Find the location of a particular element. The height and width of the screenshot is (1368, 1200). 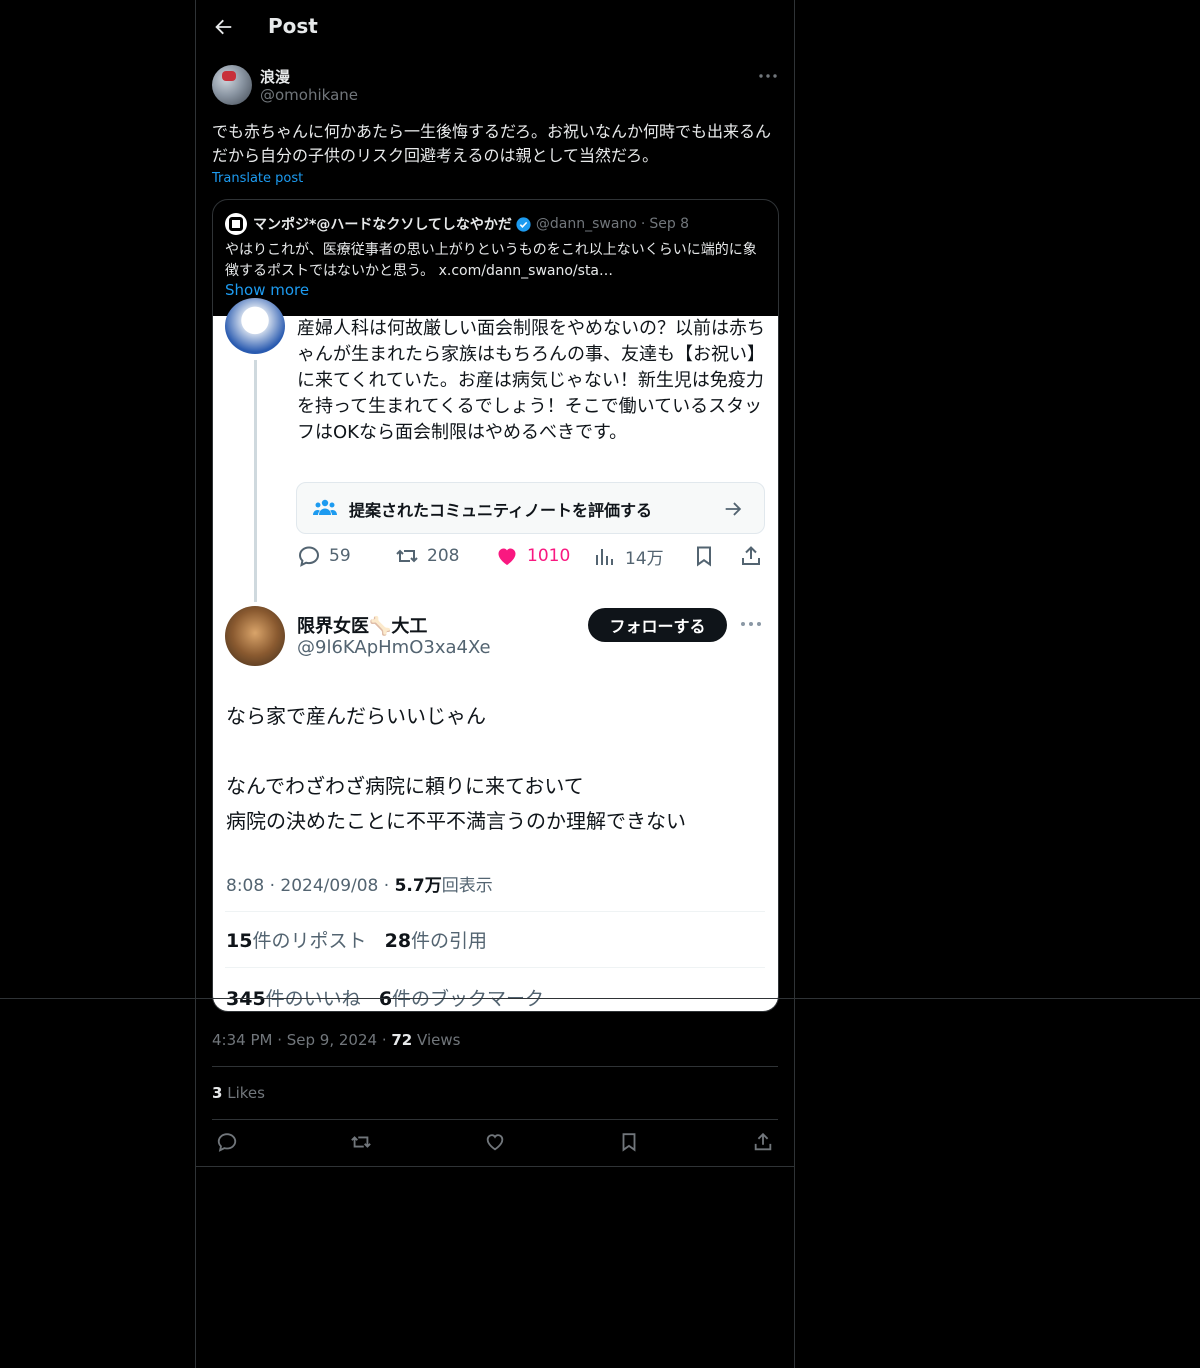

likes-summary: 3 Likes is located at coordinates (238, 1093).